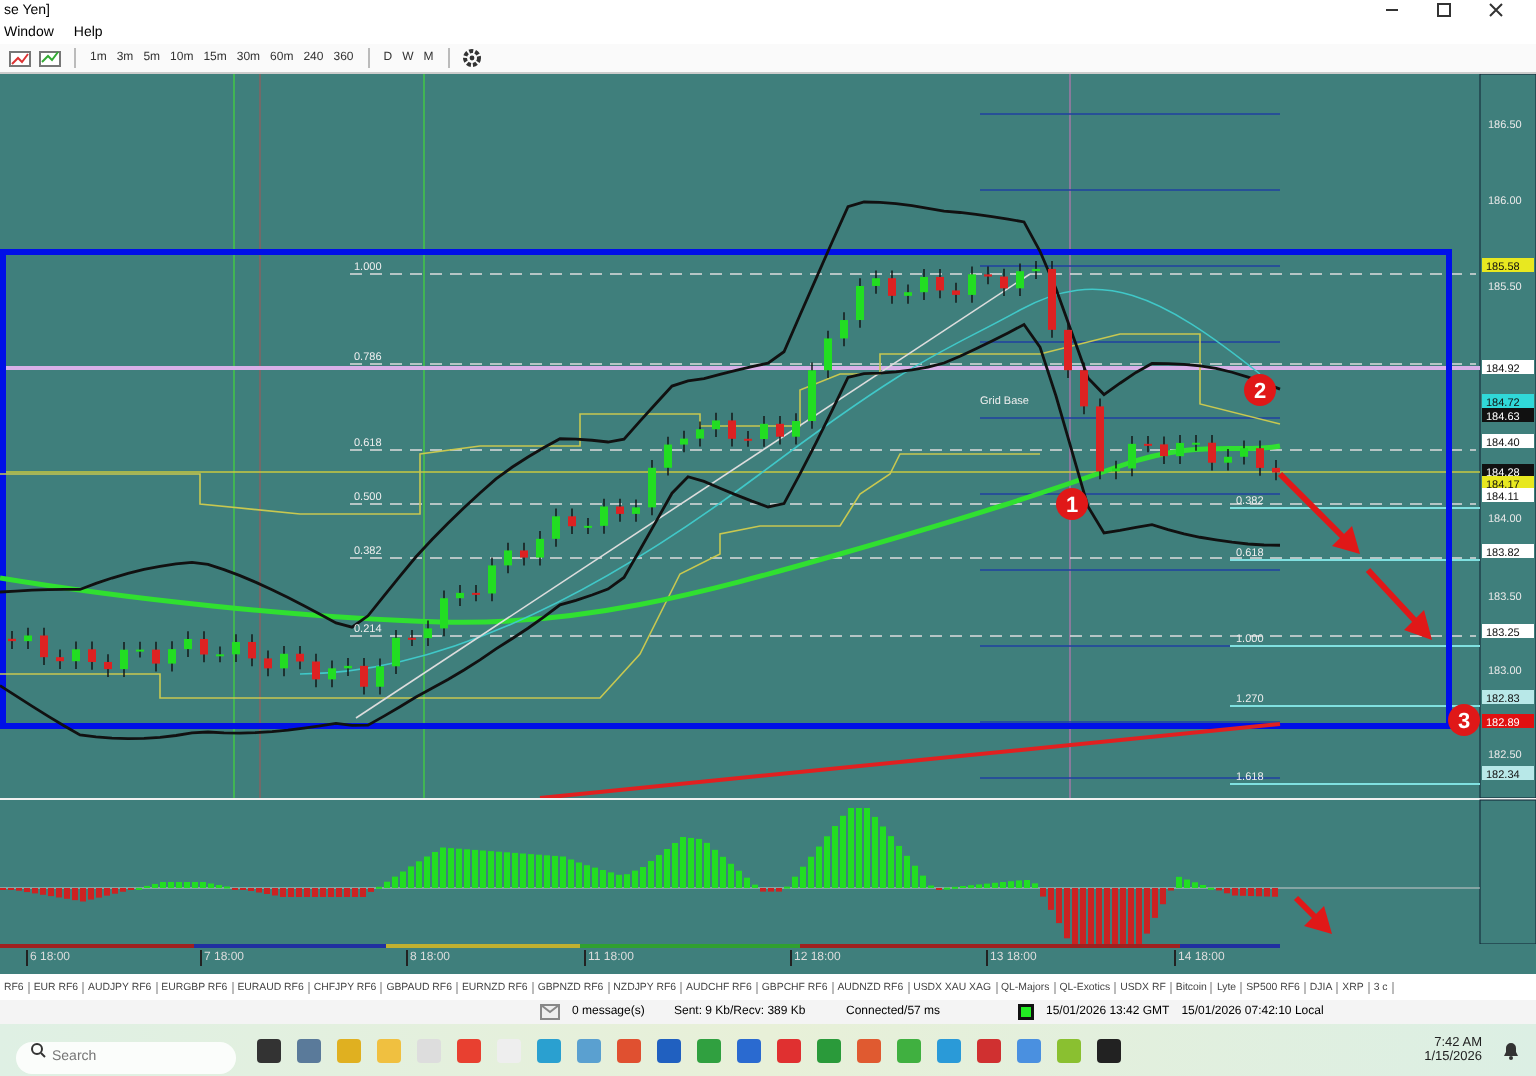  What do you see at coordinates (1260, 390) in the screenshot?
I see `numbered-marker: 2` at bounding box center [1260, 390].